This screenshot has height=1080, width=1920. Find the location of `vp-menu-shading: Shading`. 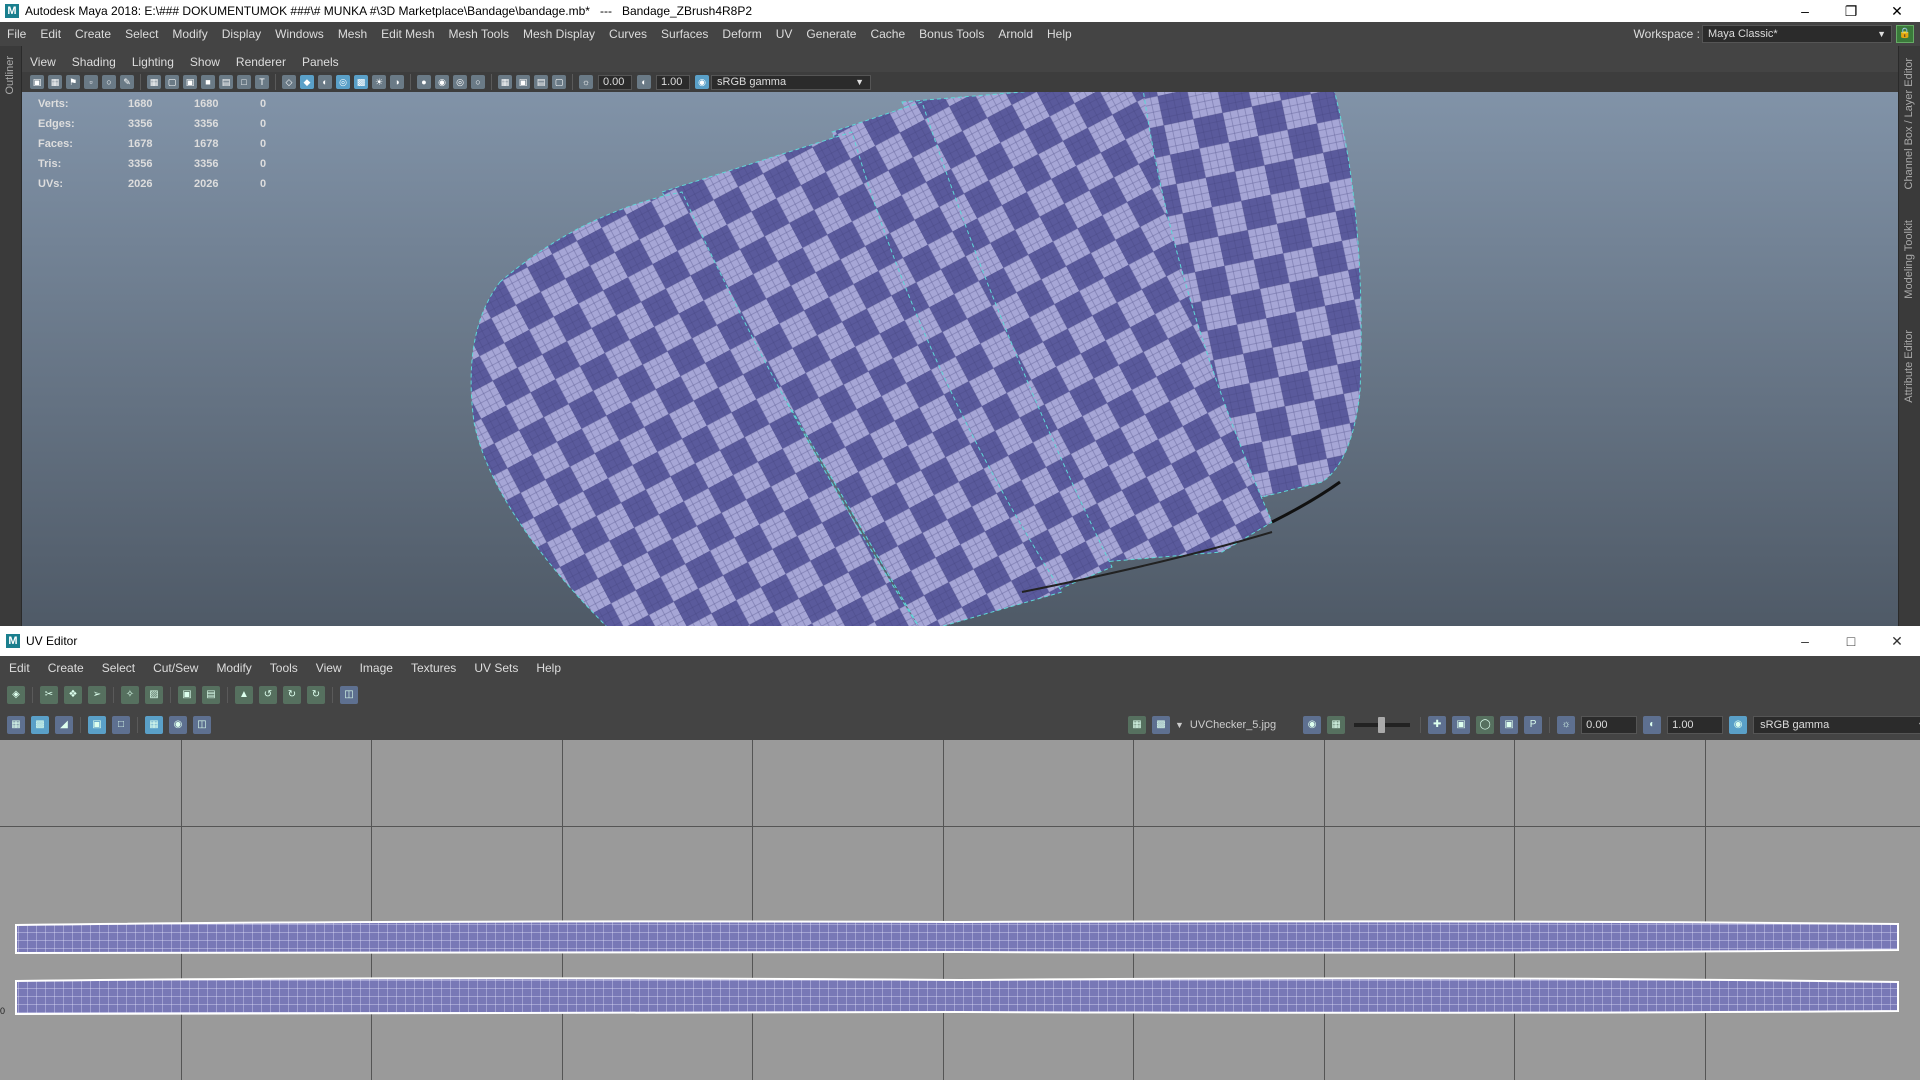

vp-menu-shading: Shading is located at coordinates (94, 62).